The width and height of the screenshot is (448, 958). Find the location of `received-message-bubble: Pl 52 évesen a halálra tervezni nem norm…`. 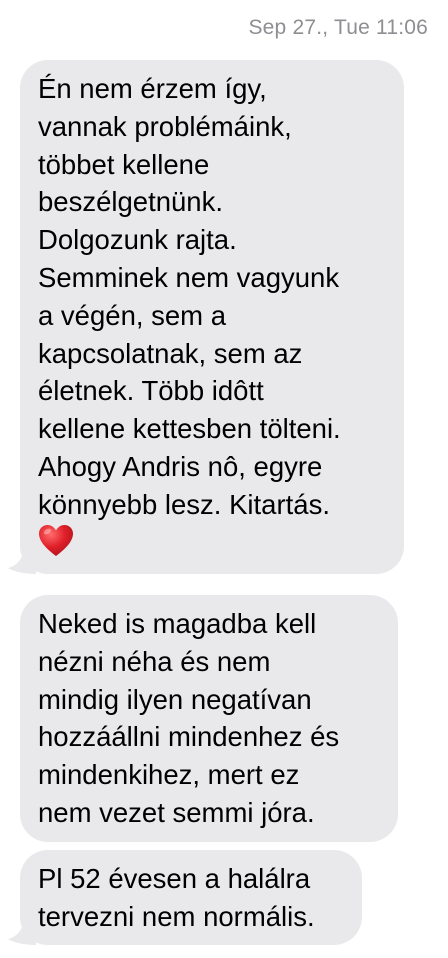

received-message-bubble: Pl 52 évesen a halálra tervezni nem norm… is located at coordinates (191, 897).